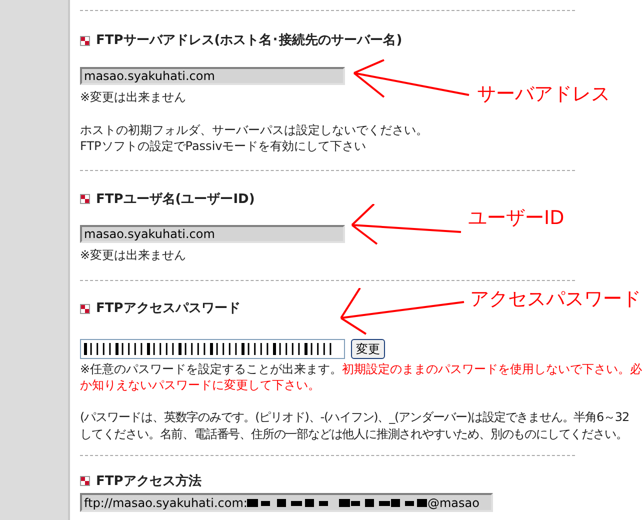  What do you see at coordinates (211, 368) in the screenshot?
I see `note-text: ※任意のパスワードを設定することが出来ます。` at bounding box center [211, 368].